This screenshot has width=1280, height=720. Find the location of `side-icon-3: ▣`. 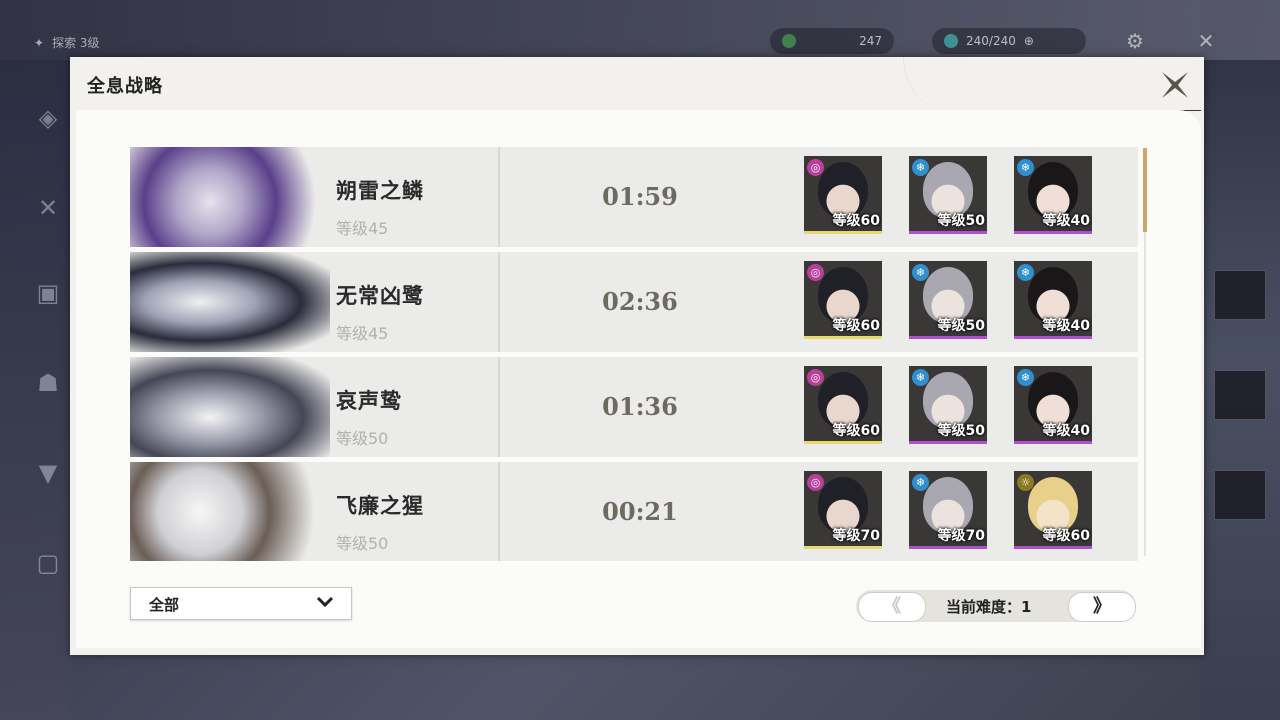

side-icon-3: ▣ is located at coordinates (48, 293).